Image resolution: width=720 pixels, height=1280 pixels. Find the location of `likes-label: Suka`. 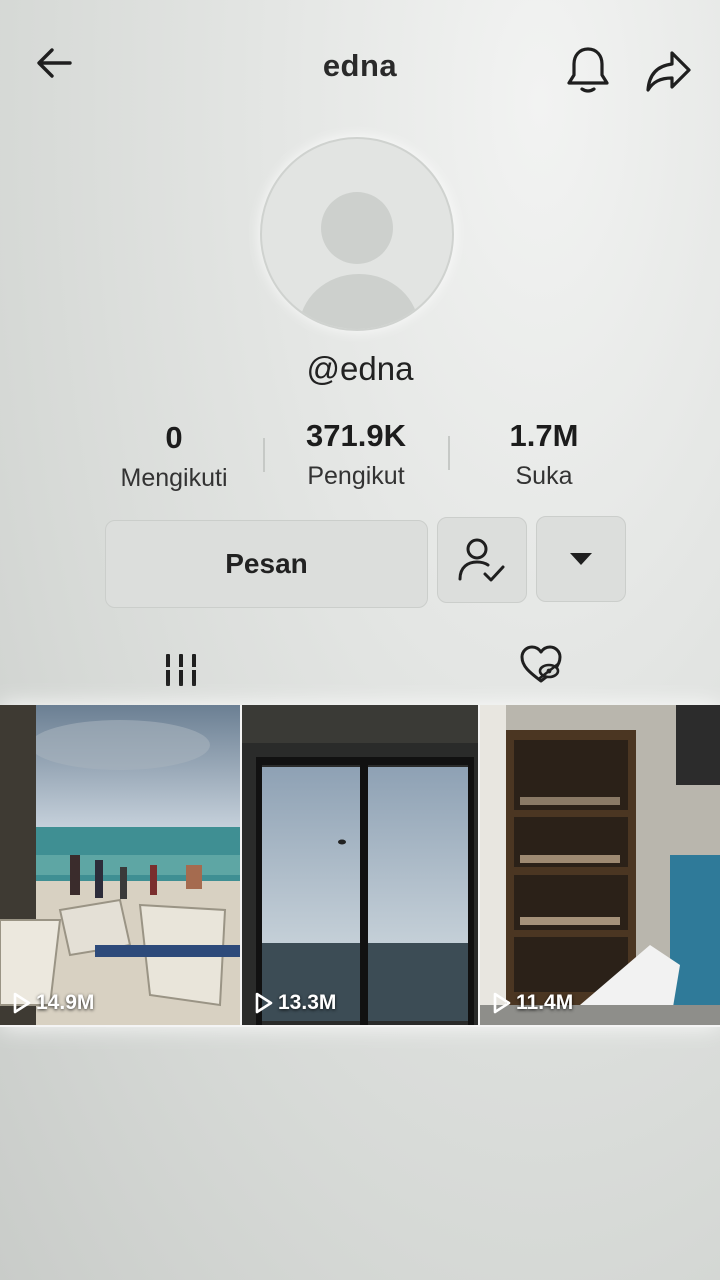

likes-label: Suka is located at coordinates (544, 476).